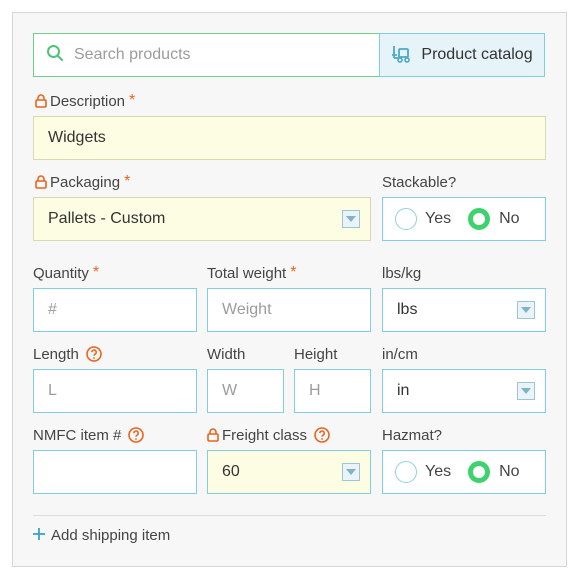 This screenshot has height=578, width=574. Describe the element at coordinates (412, 435) in the screenshot. I see `hazmat-label: Hazmat?` at that location.